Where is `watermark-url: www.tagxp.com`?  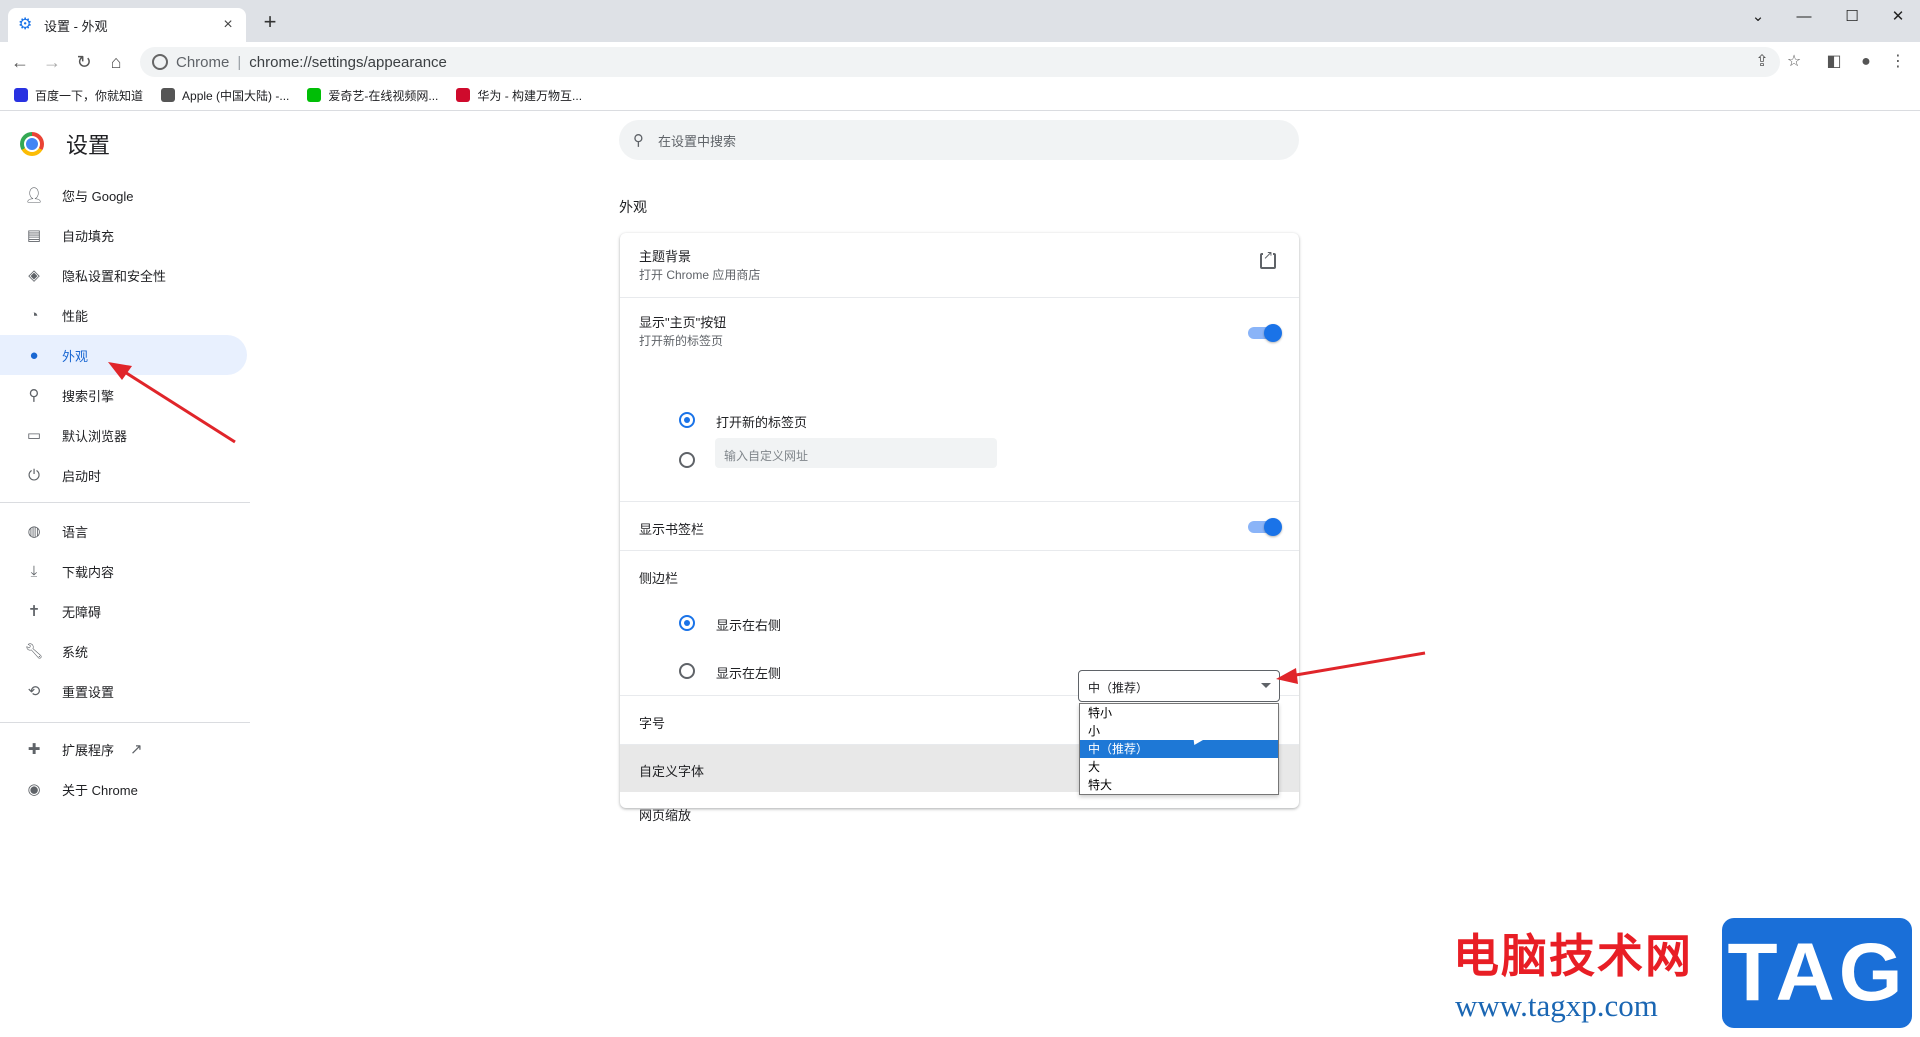
watermark-url: www.tagxp.com is located at coordinates (1556, 1005).